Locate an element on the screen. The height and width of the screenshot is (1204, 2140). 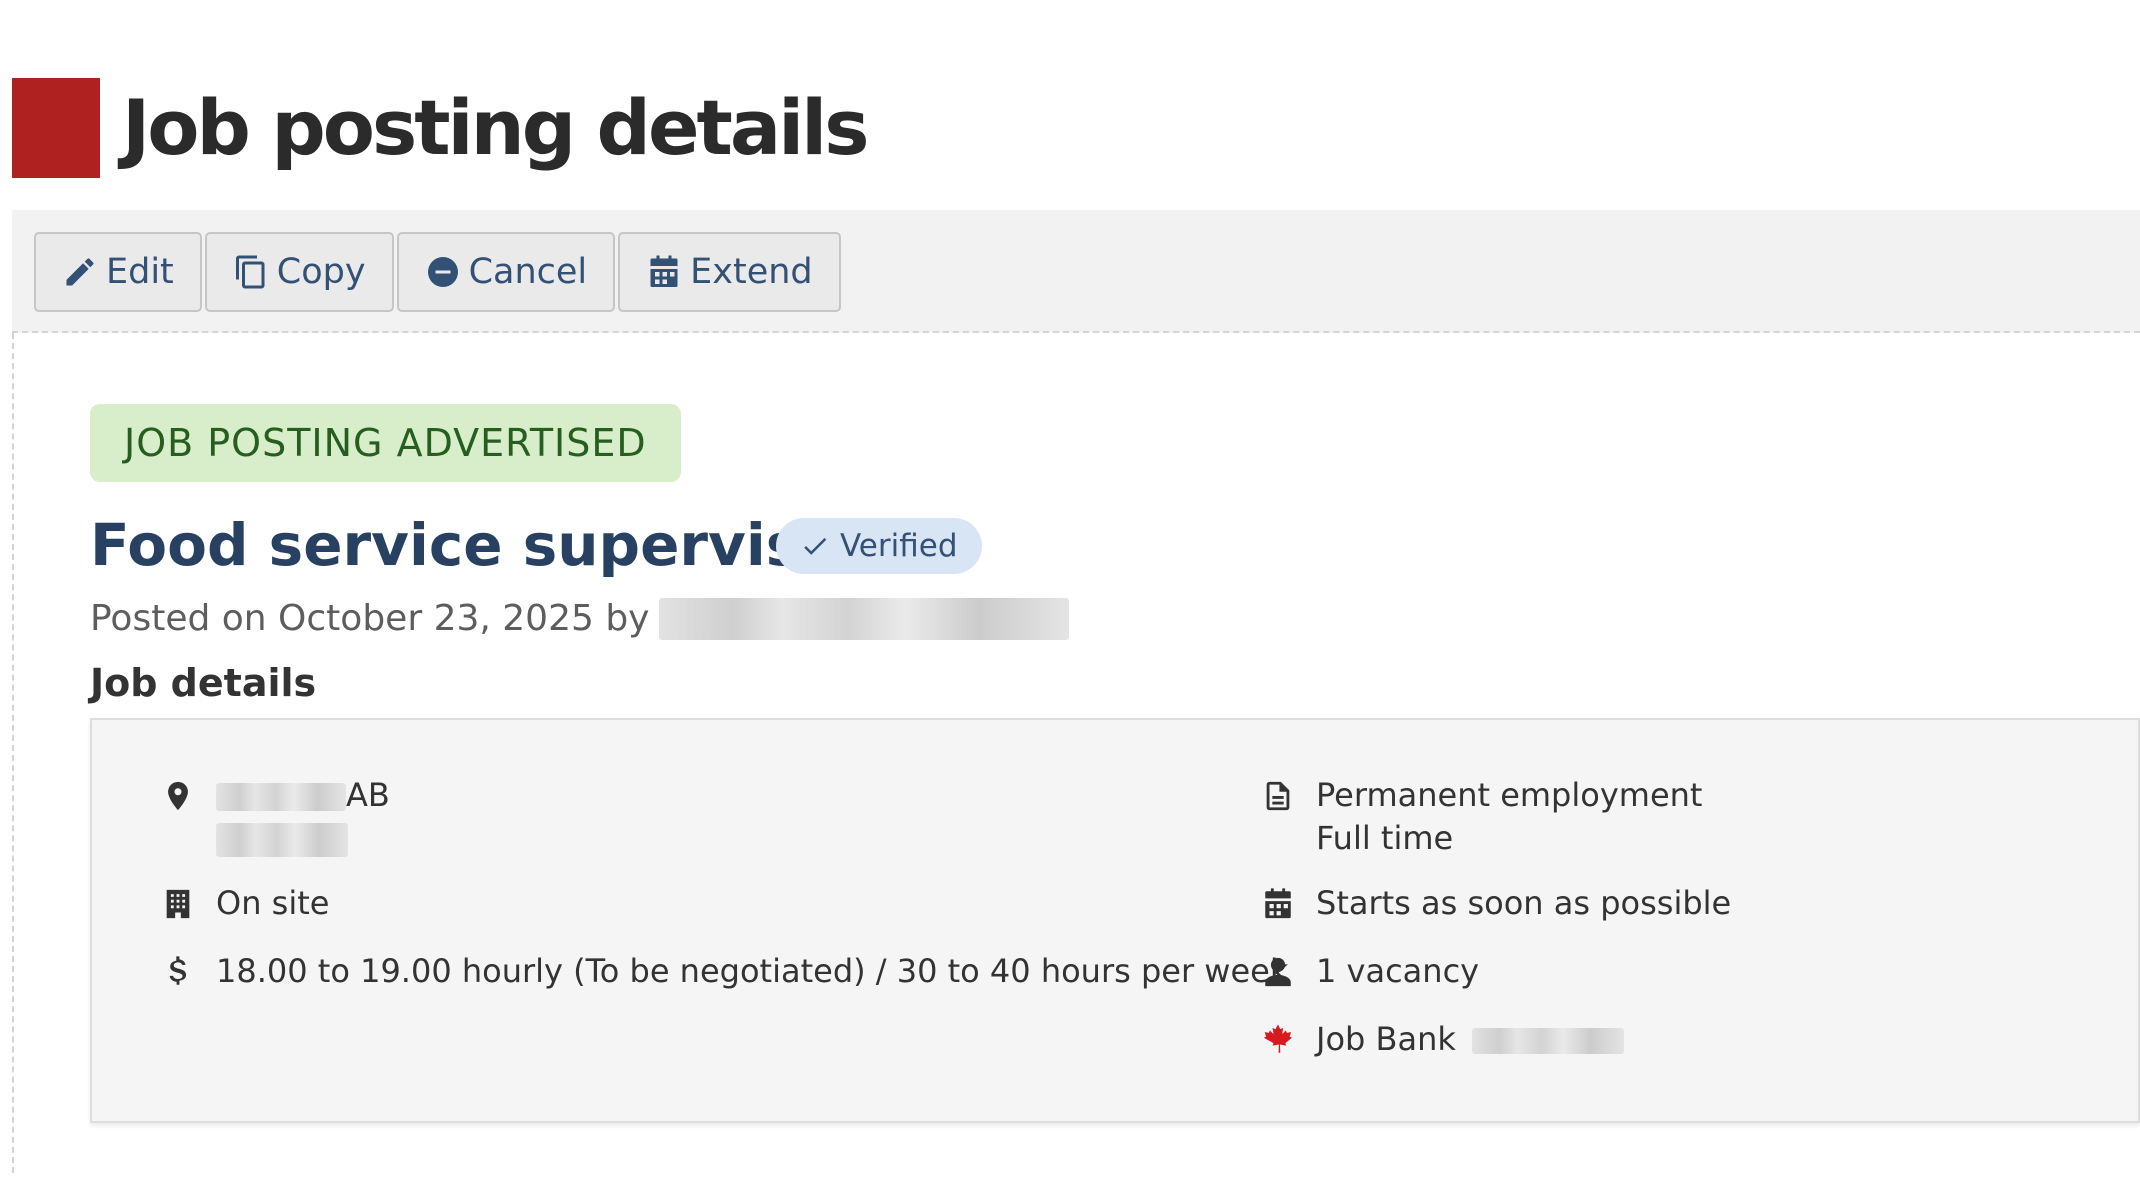
copy-icon is located at coordinates (250, 272).